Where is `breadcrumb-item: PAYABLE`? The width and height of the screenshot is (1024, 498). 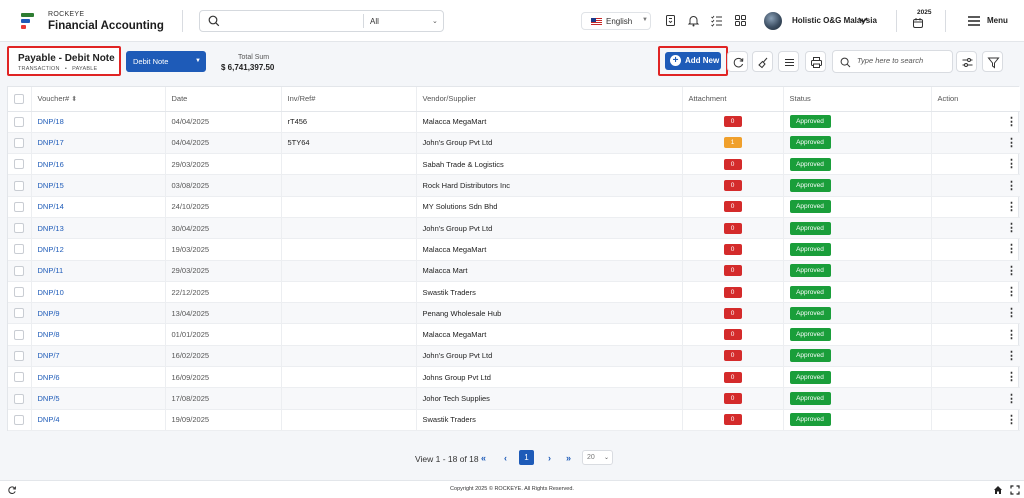
breadcrumb-item: PAYABLE is located at coordinates (84, 69).